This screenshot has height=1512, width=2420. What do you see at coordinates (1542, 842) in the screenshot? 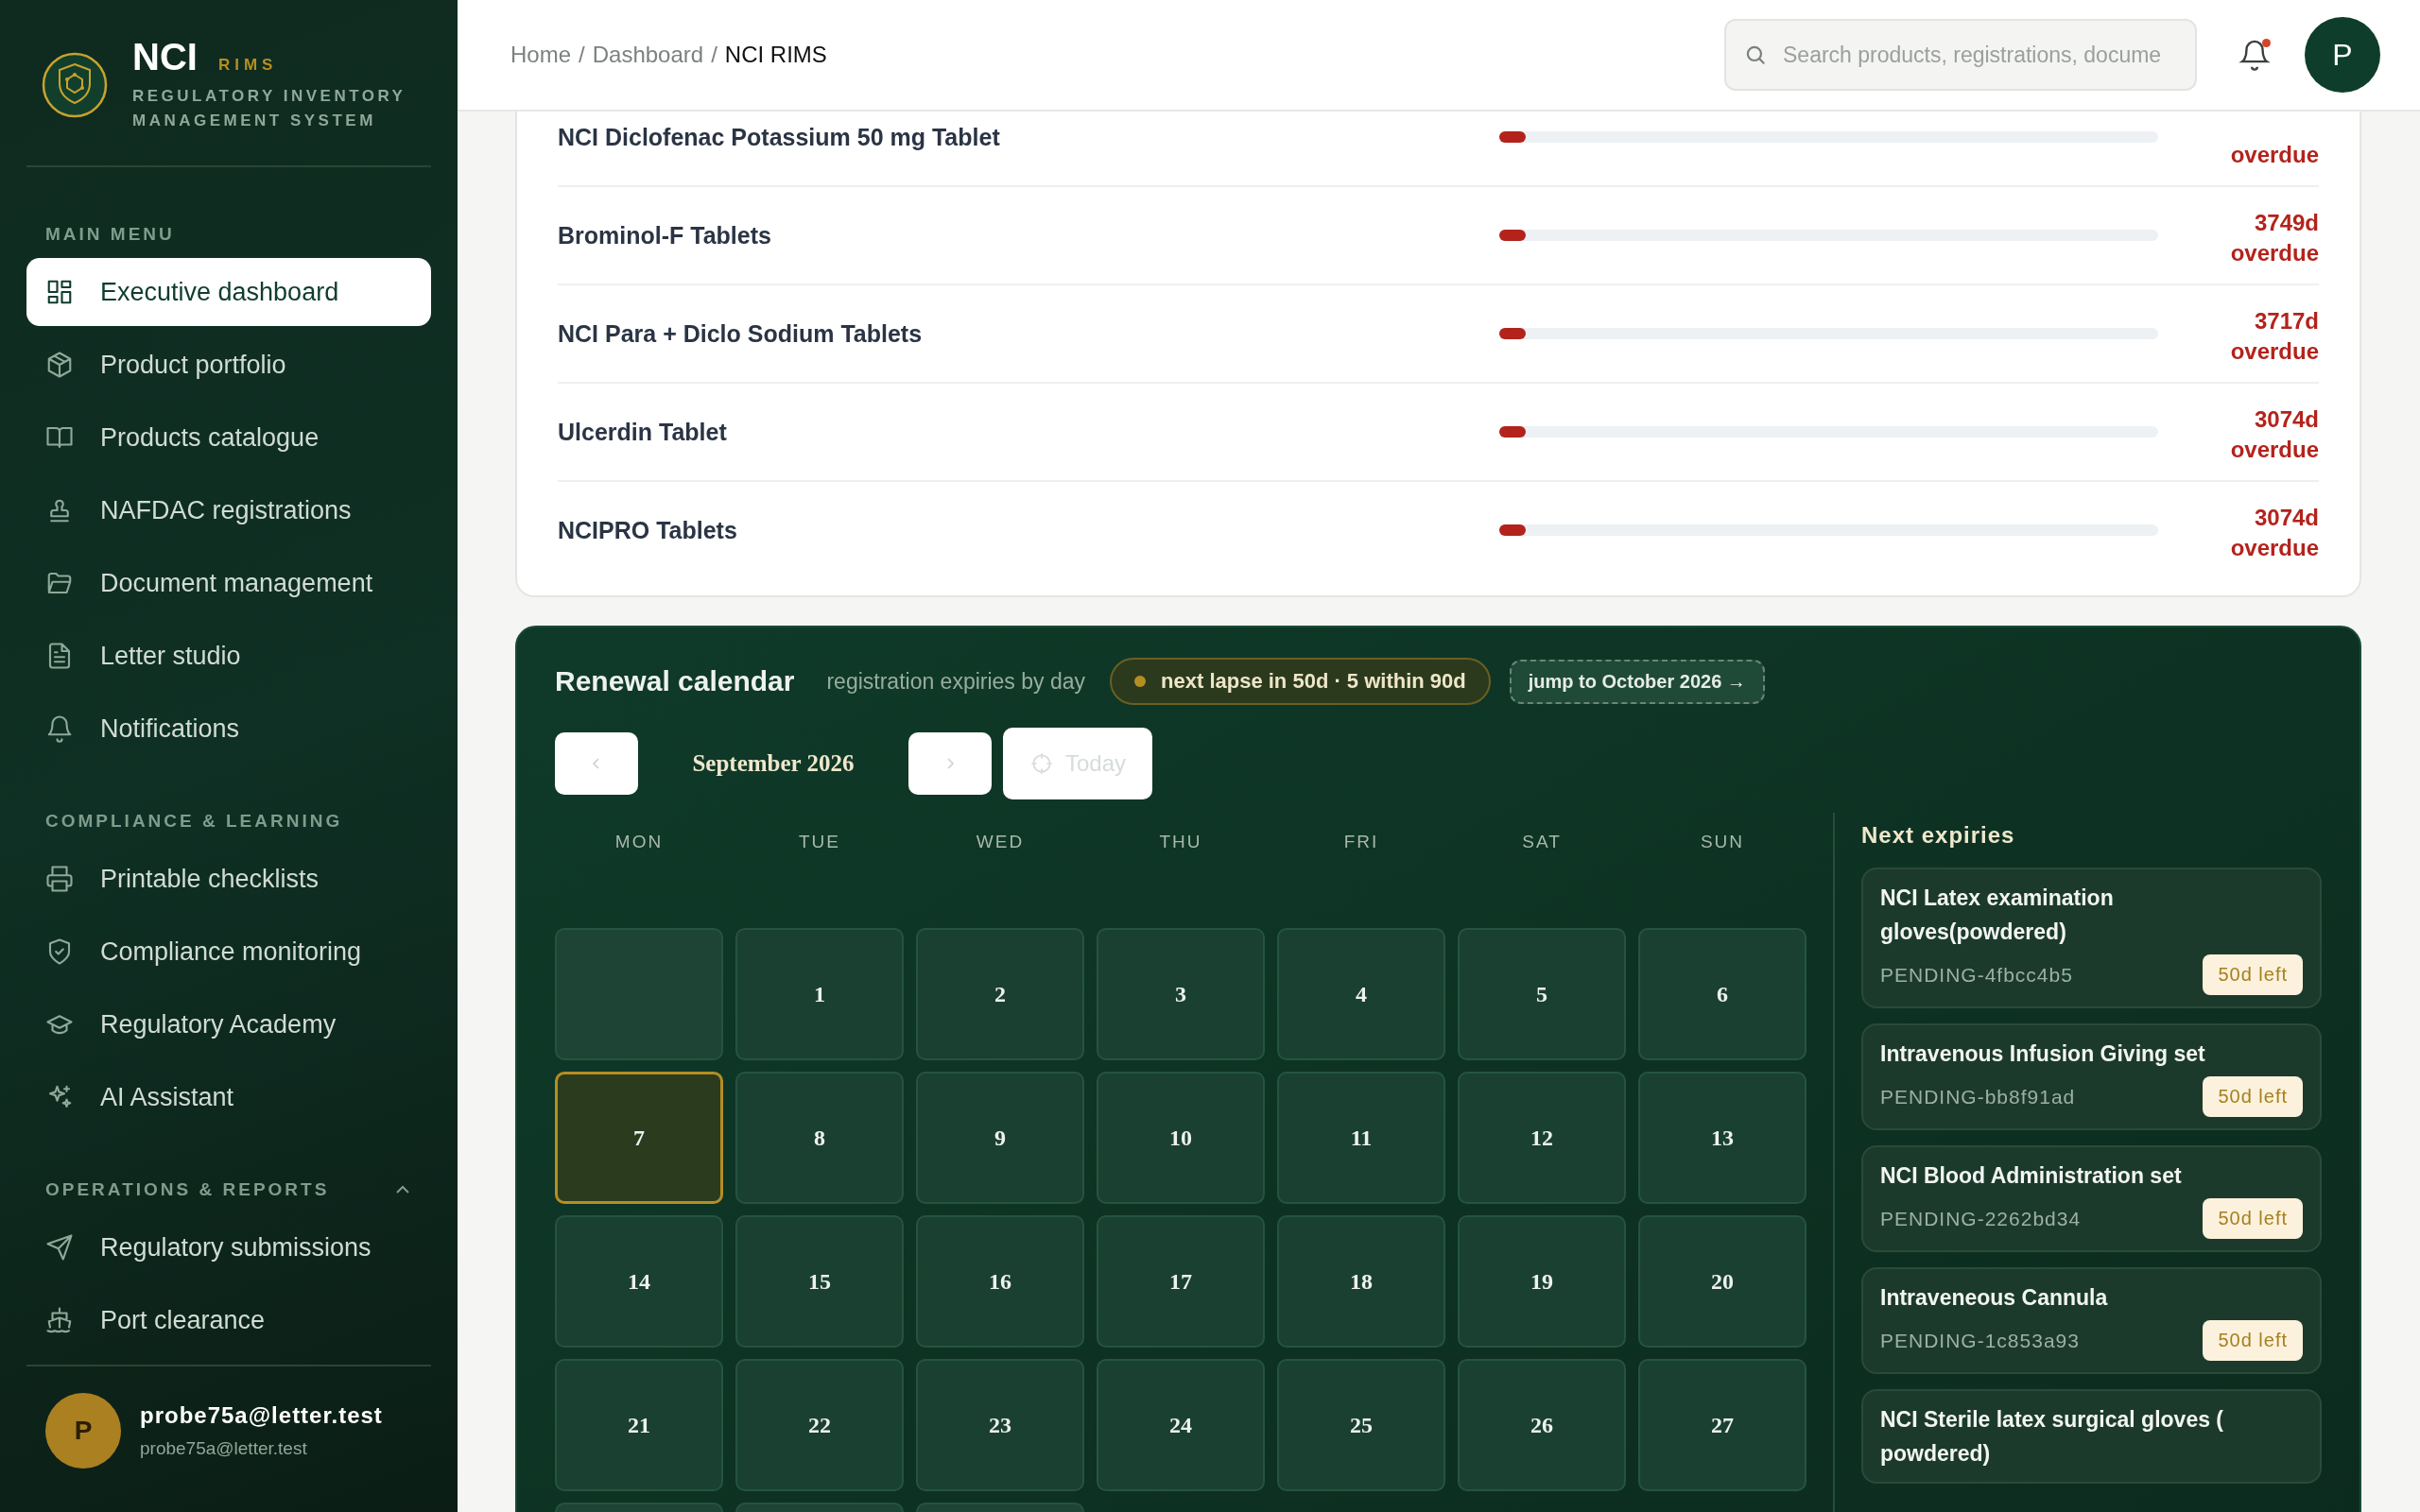
I see `weekday-label: SAT` at bounding box center [1542, 842].